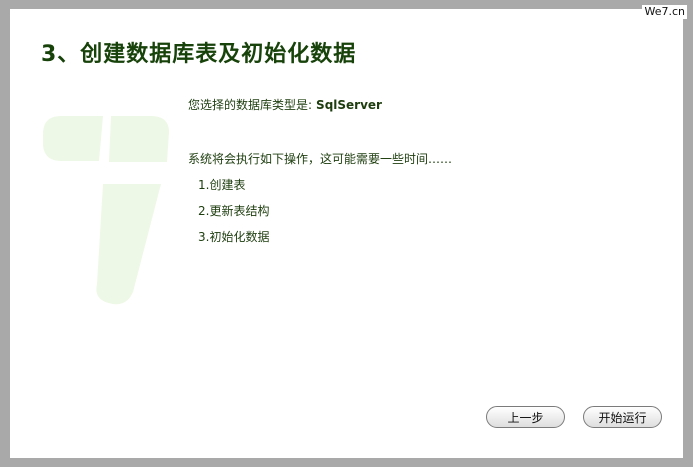 The image size is (693, 467). I want to click on page-title: 3、创建数据库表及初始化数据, so click(199, 54).